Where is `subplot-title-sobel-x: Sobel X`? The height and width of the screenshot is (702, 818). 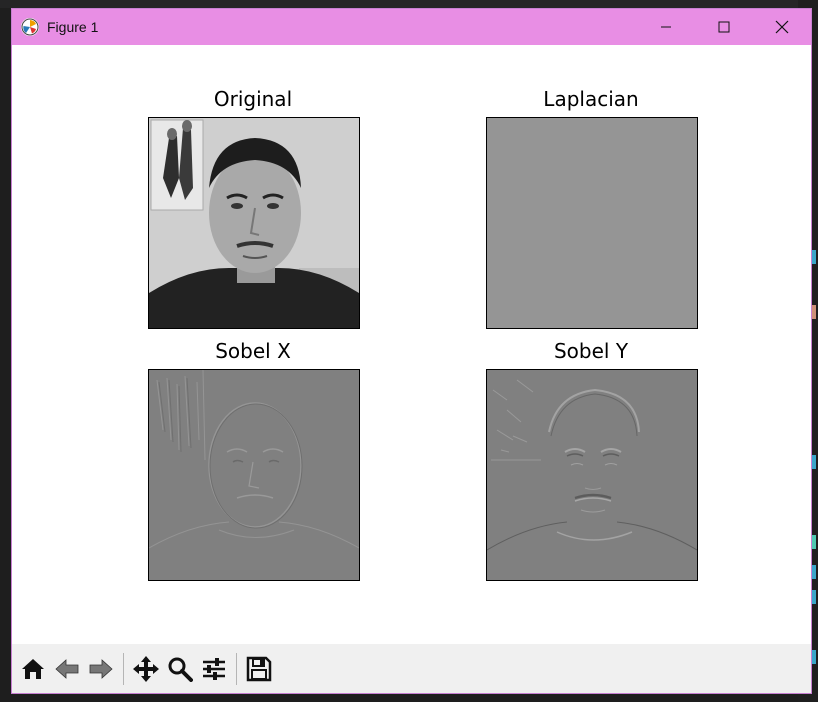
subplot-title-sobel-x: Sobel X is located at coordinates (253, 351).